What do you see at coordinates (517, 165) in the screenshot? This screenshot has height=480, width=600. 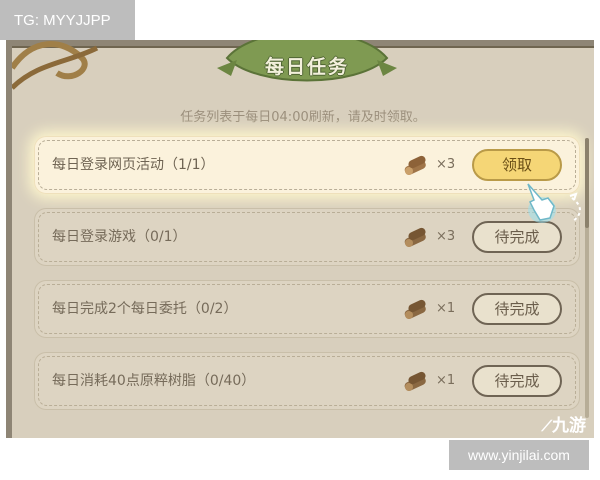 I see `claim-button: 领取` at bounding box center [517, 165].